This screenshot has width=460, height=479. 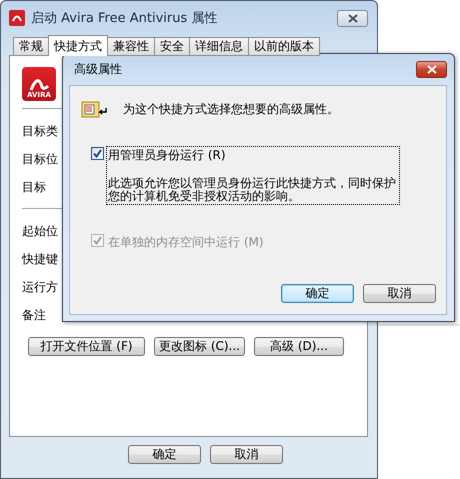 I want to click on intro-text: 为这个快捷方式选择您想要的高级属性。, so click(x=231, y=109).